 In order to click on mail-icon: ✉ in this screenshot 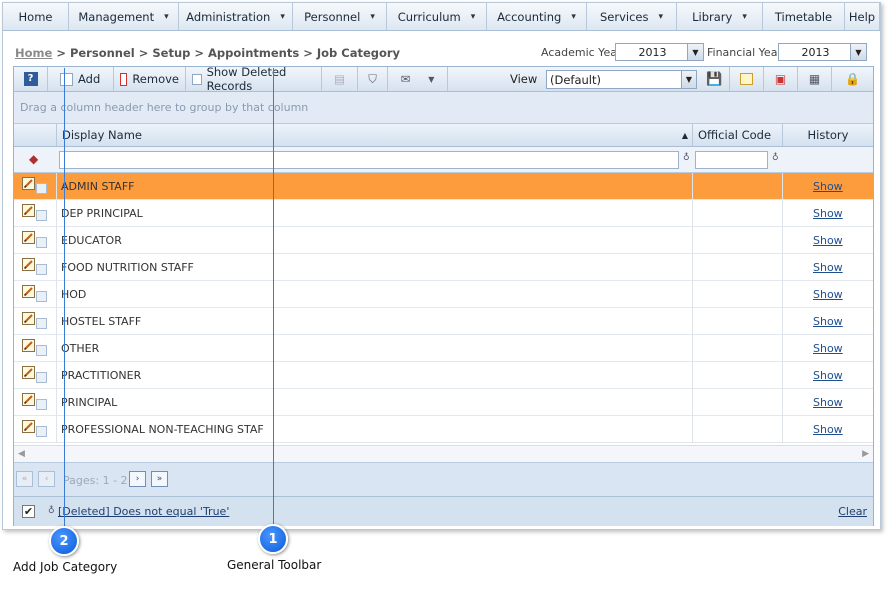, I will do `click(405, 79)`.